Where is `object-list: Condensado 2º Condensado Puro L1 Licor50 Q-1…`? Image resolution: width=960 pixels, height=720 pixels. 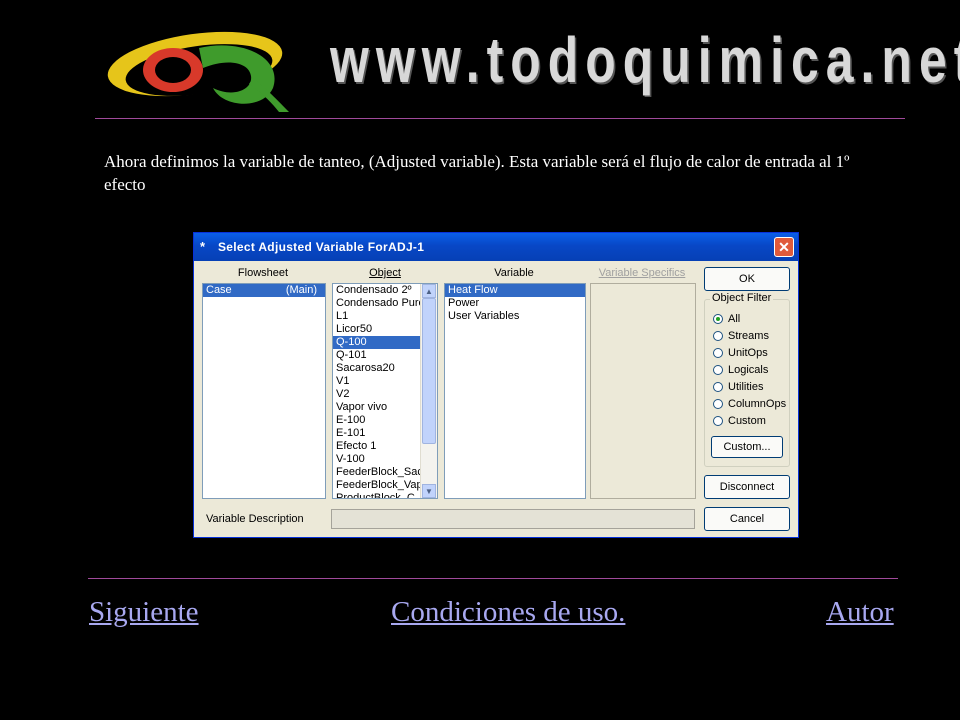
object-list: Condensado 2º Condensado Puro L1 Licor50 Q-1… is located at coordinates (385, 391).